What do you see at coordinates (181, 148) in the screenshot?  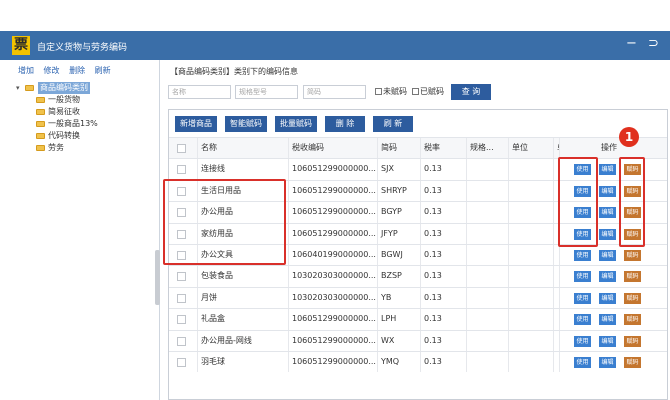 I see `select-all-checkbox` at bounding box center [181, 148].